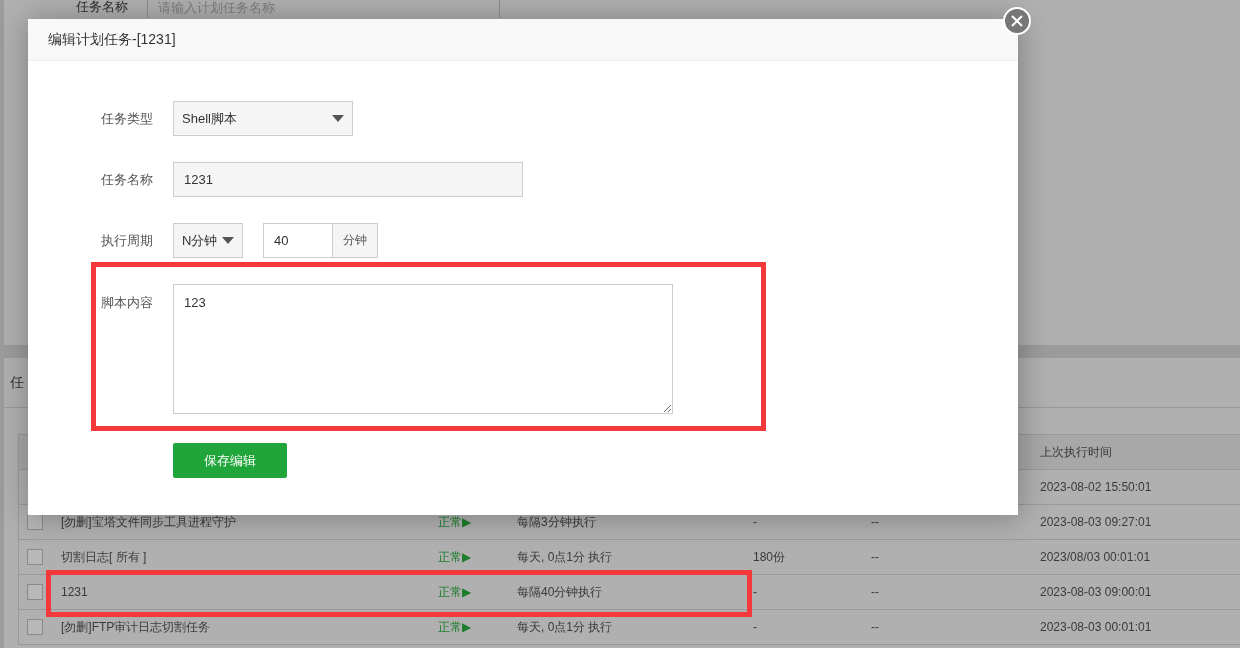 The width and height of the screenshot is (1240, 648). Describe the element at coordinates (104, 556) in the screenshot. I see `task-name: 切割日志[ 所有 ]` at that location.